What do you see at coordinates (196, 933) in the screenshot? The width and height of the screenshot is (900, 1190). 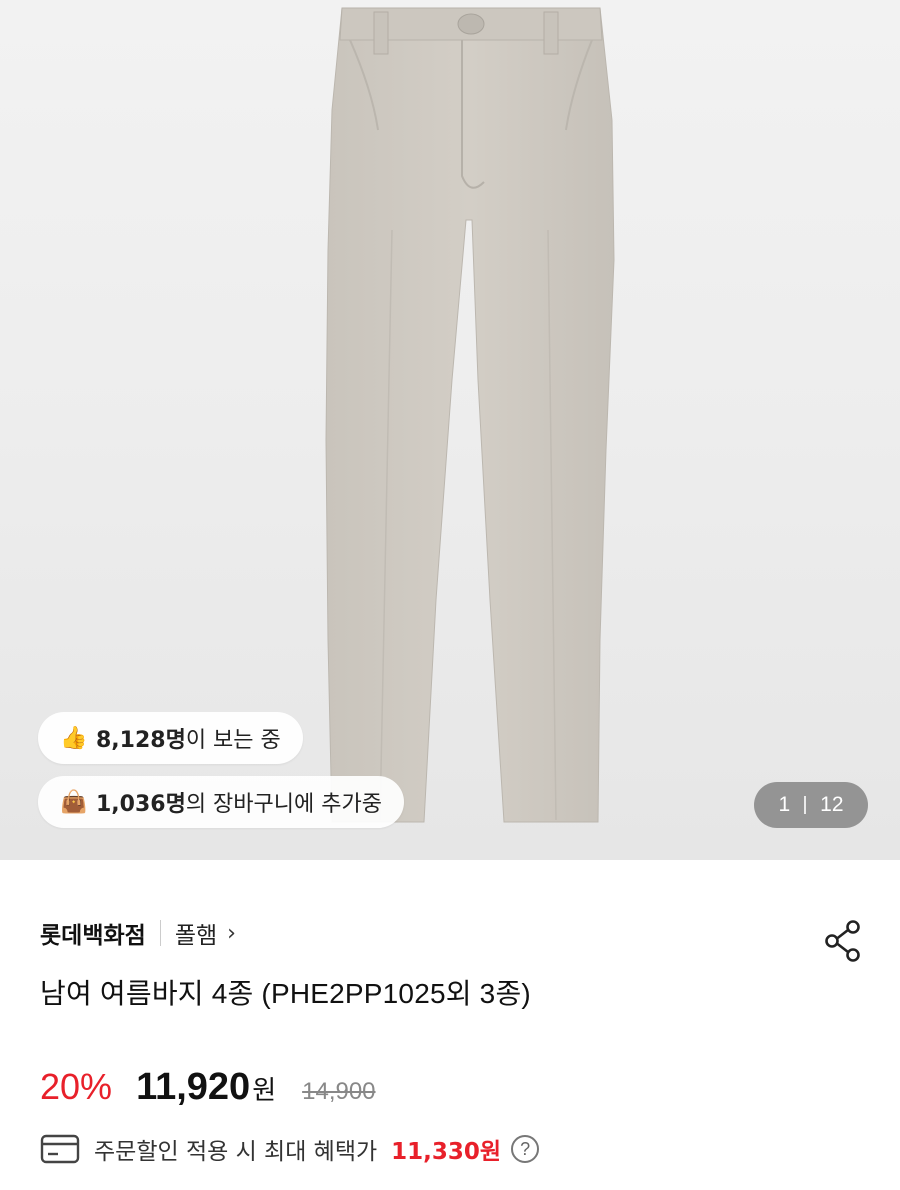 I see `brand-link: 폴햄` at bounding box center [196, 933].